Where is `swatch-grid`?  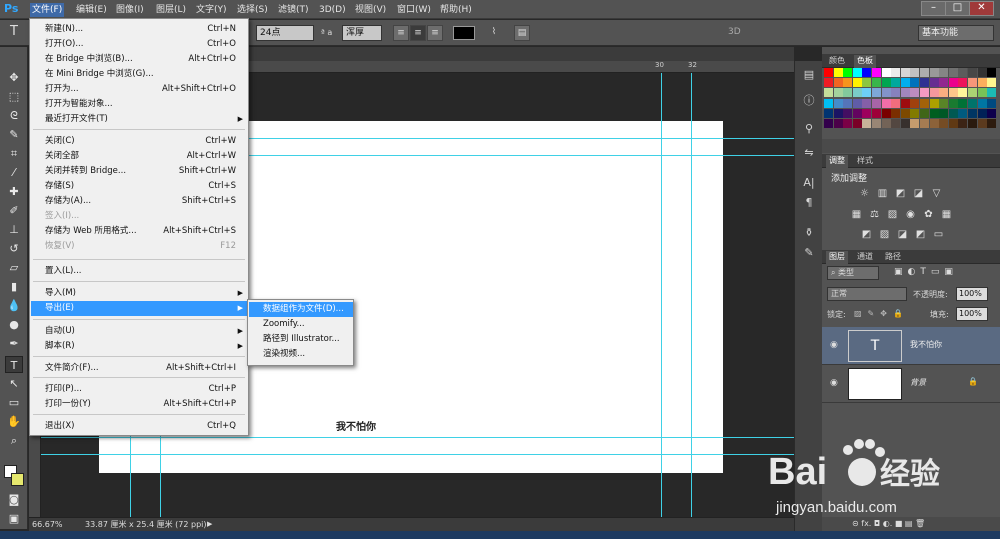 swatch-grid is located at coordinates (911, 99).